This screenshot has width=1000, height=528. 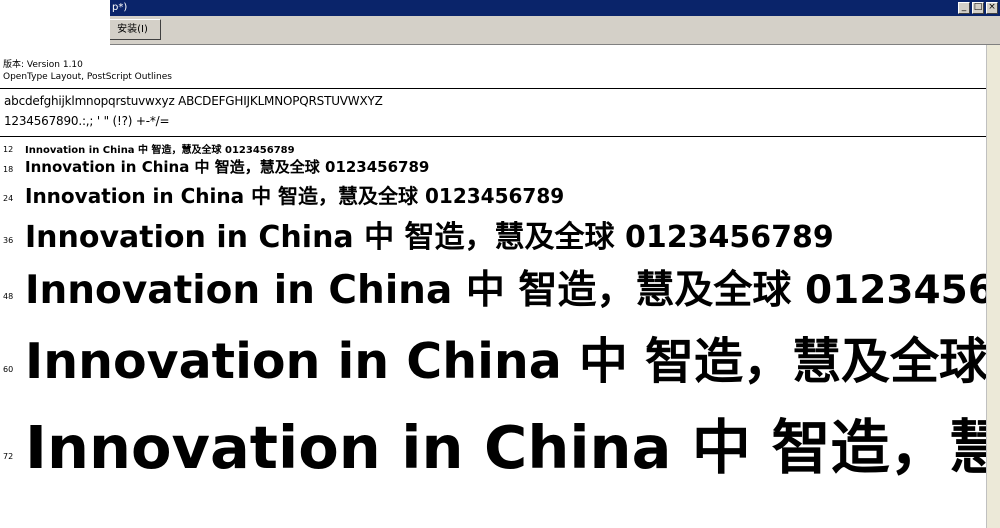 I want to click on font-version: 版本: Version 1.10, so click(x=43, y=65).